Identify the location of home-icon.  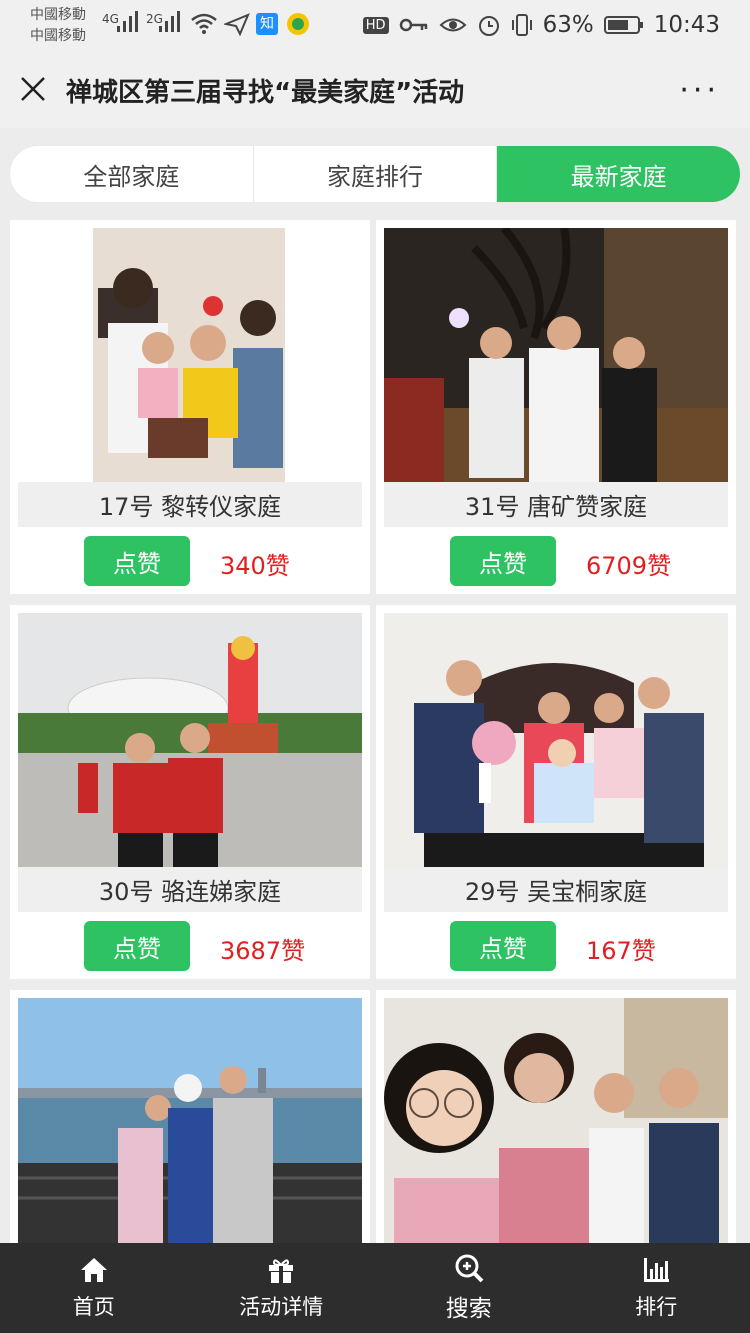
(93, 1270).